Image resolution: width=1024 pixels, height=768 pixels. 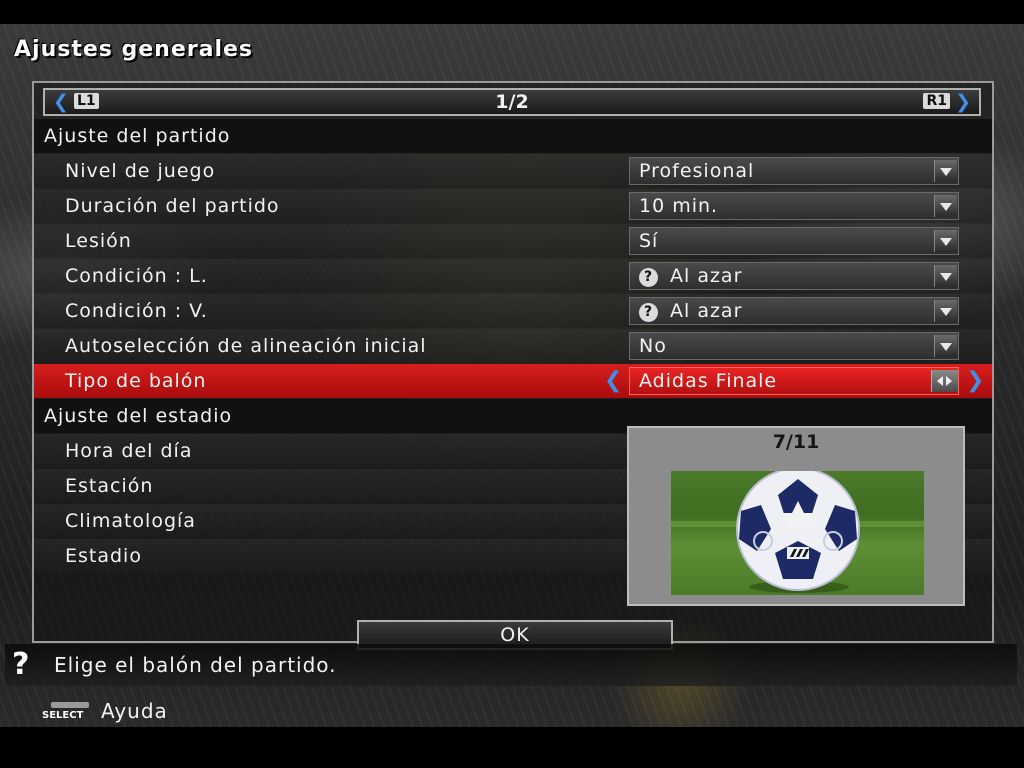 What do you see at coordinates (794, 311) in the screenshot?
I see `condition-away-dropdown: ? Al azar` at bounding box center [794, 311].